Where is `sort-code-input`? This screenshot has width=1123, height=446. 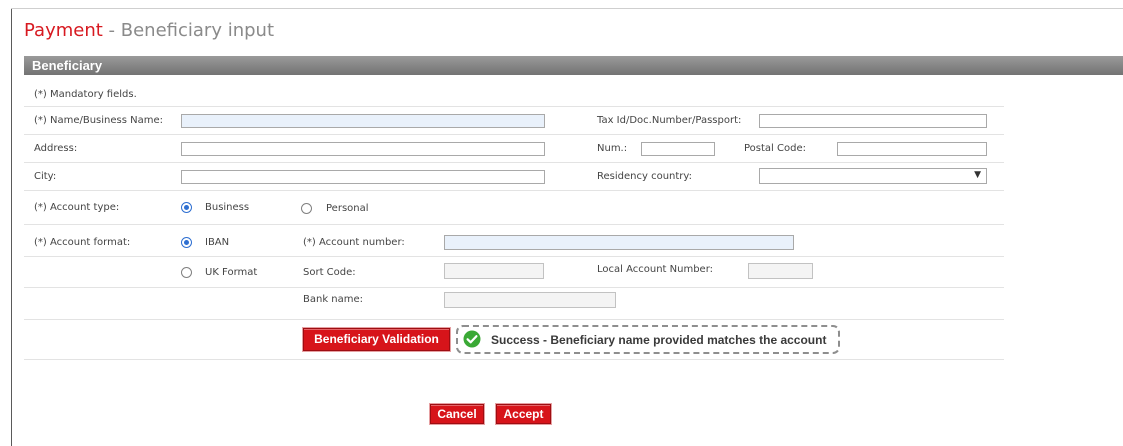
sort-code-input is located at coordinates (494, 271).